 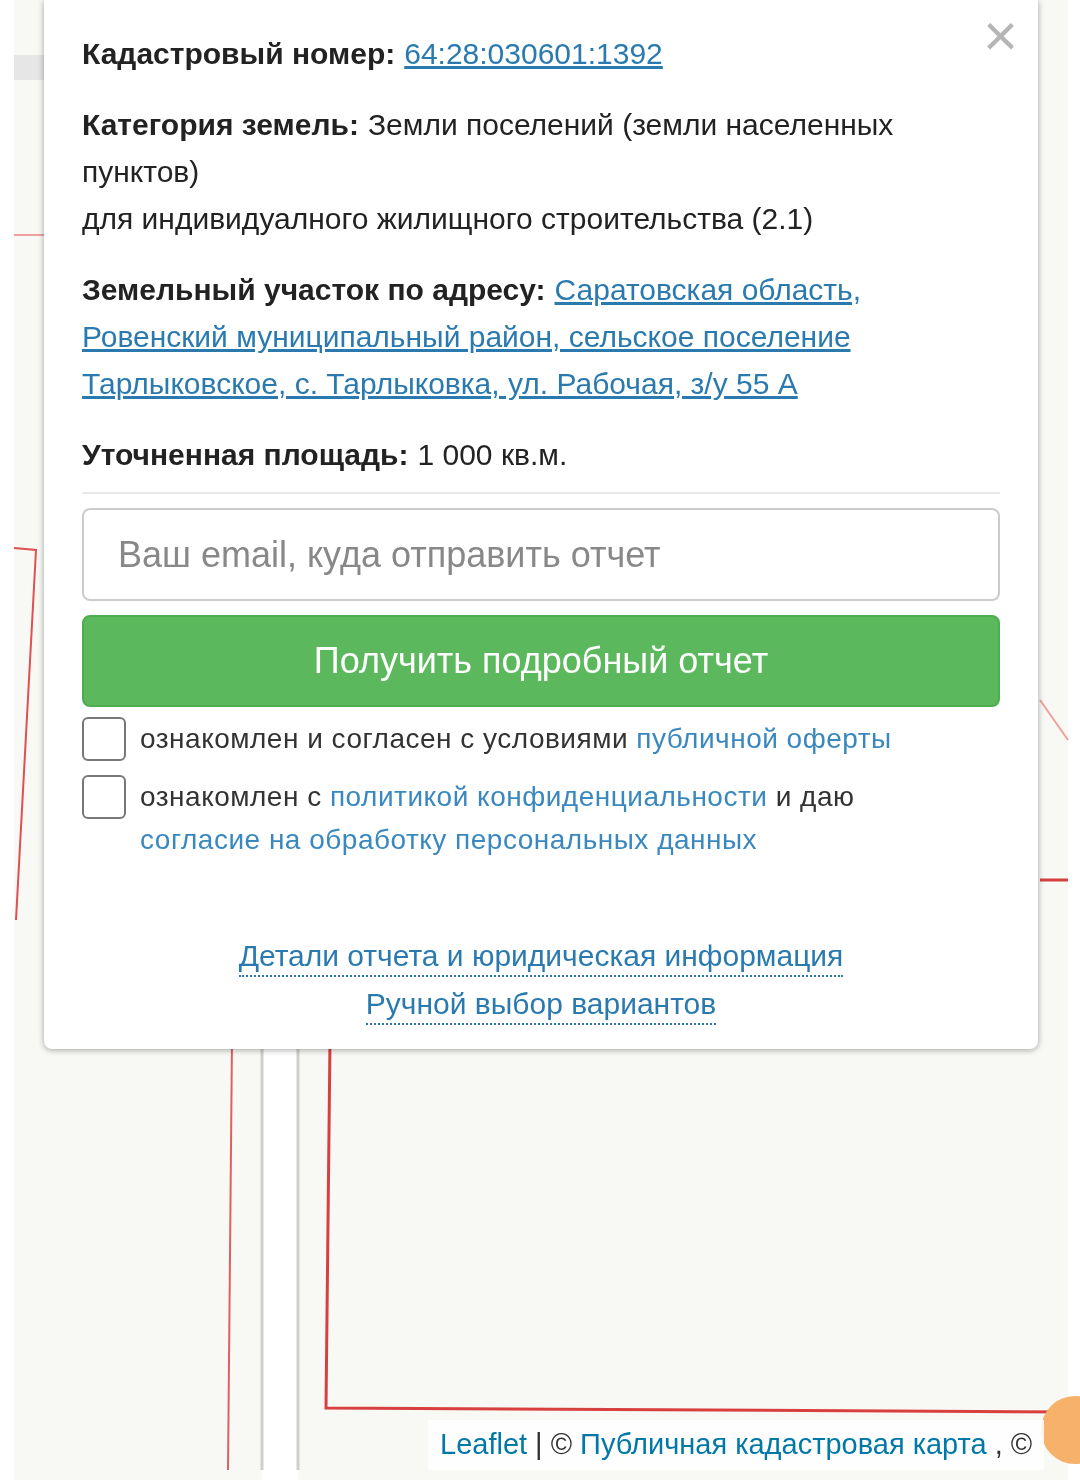 I want to click on agreement-text: ознакомлен с политикой конфиденциальности и даю согласие на обработку персональных данных, so click(x=497, y=818).